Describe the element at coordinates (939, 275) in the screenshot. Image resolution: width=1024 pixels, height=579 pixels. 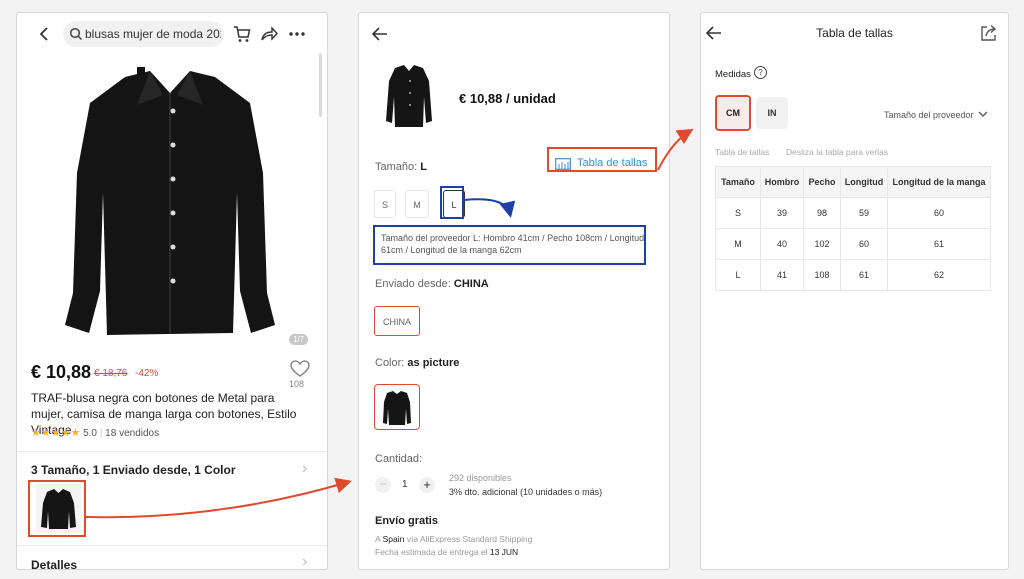
I see `table-cell: 62` at that location.